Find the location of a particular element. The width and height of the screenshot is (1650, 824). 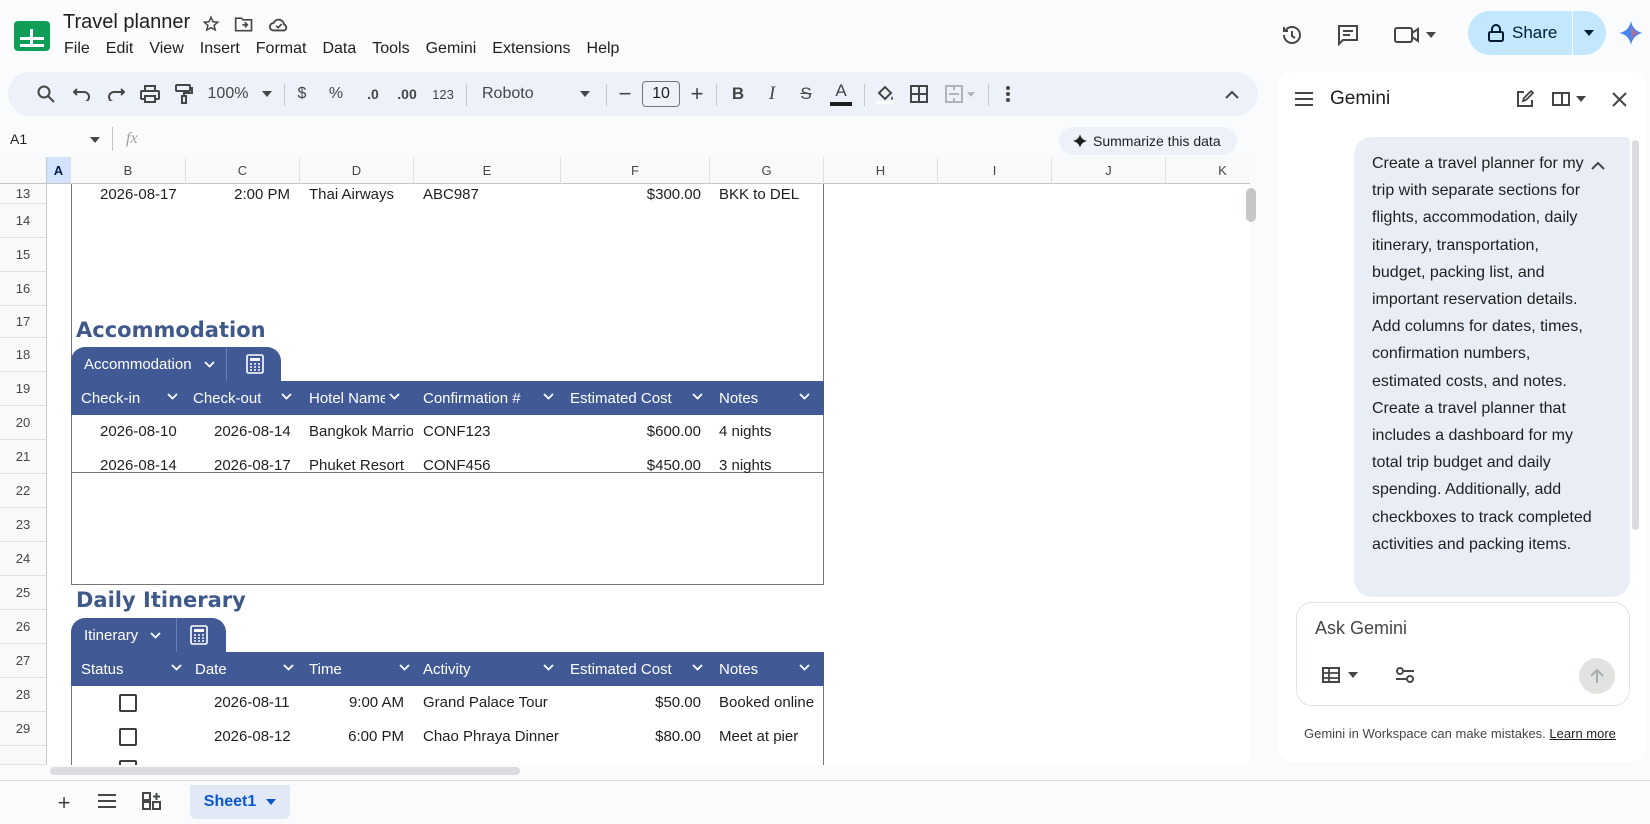

row-header-20: 20 is located at coordinates (23, 423).